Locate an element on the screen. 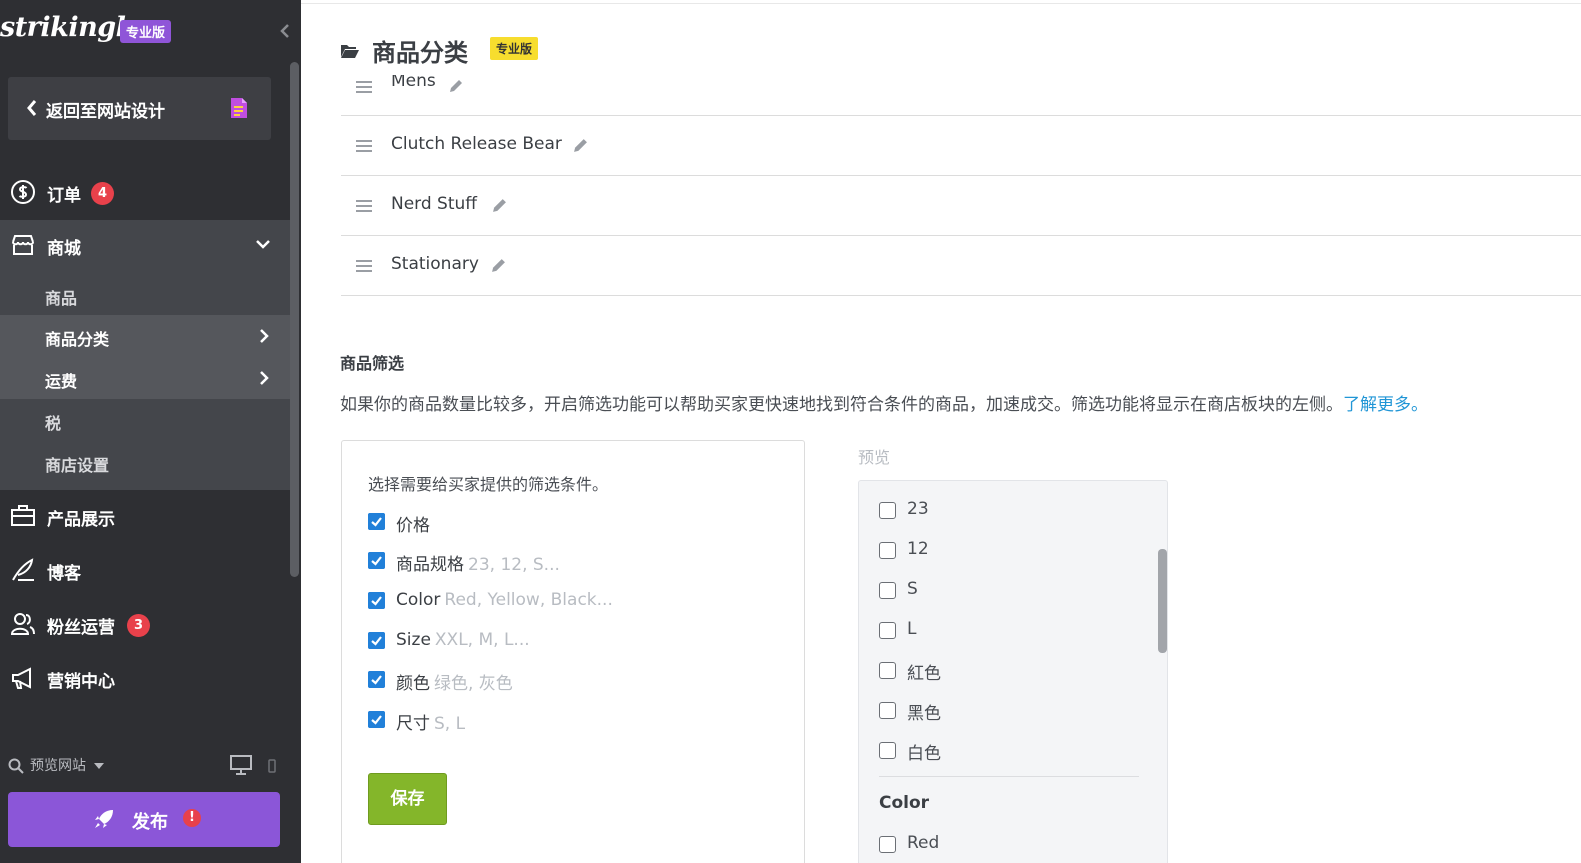 Image resolution: width=1581 pixels, height=863 pixels. preview-option-label: 黑色 is located at coordinates (924, 714).